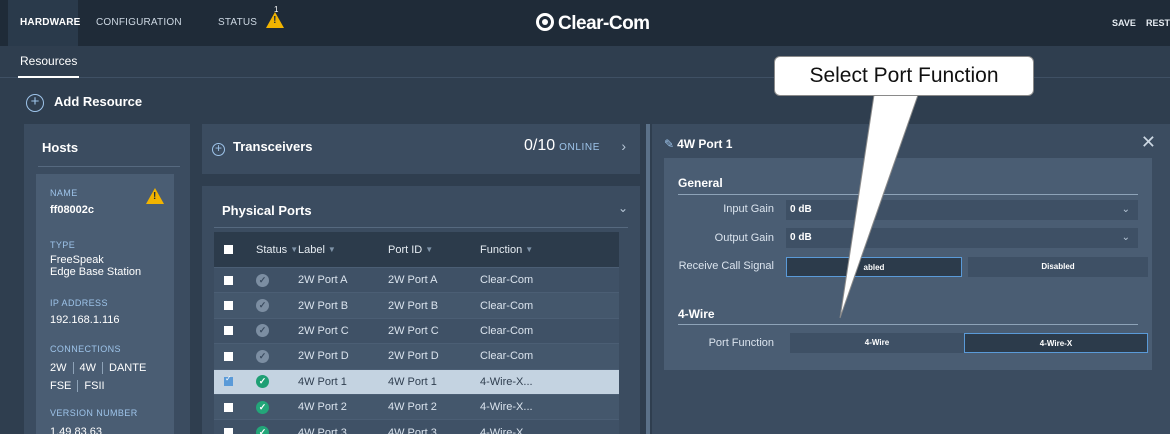 The height and width of the screenshot is (434, 1170). What do you see at coordinates (877, 343) in the screenshot?
I see `port-function-4-wire-button: 4-Wire` at bounding box center [877, 343].